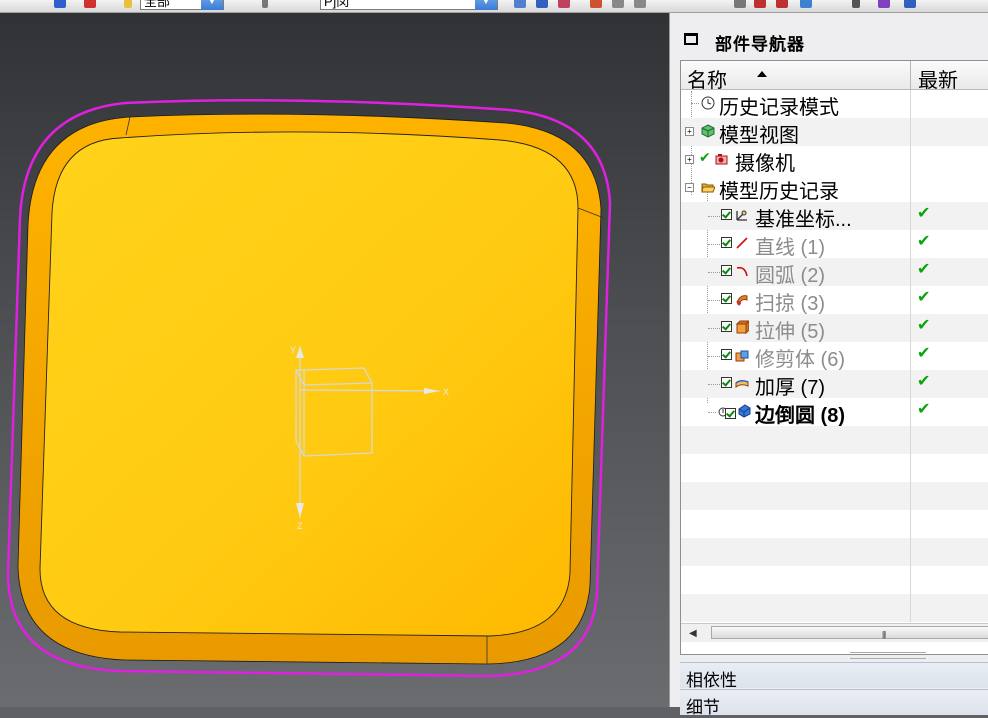 The width and height of the screenshot is (988, 718). What do you see at coordinates (834, 676) in the screenshot?
I see `dependencies-panel-header: 相依性` at bounding box center [834, 676].